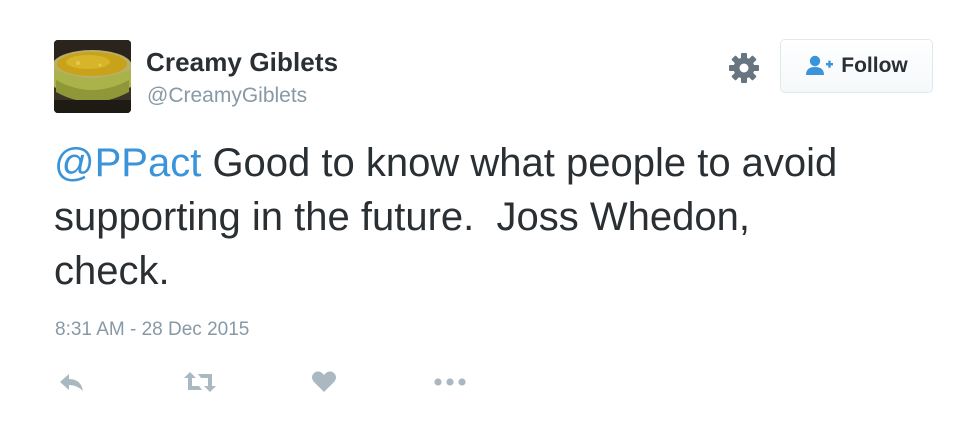 The height and width of the screenshot is (435, 980). I want to click on follow-user-icon, so click(820, 66).